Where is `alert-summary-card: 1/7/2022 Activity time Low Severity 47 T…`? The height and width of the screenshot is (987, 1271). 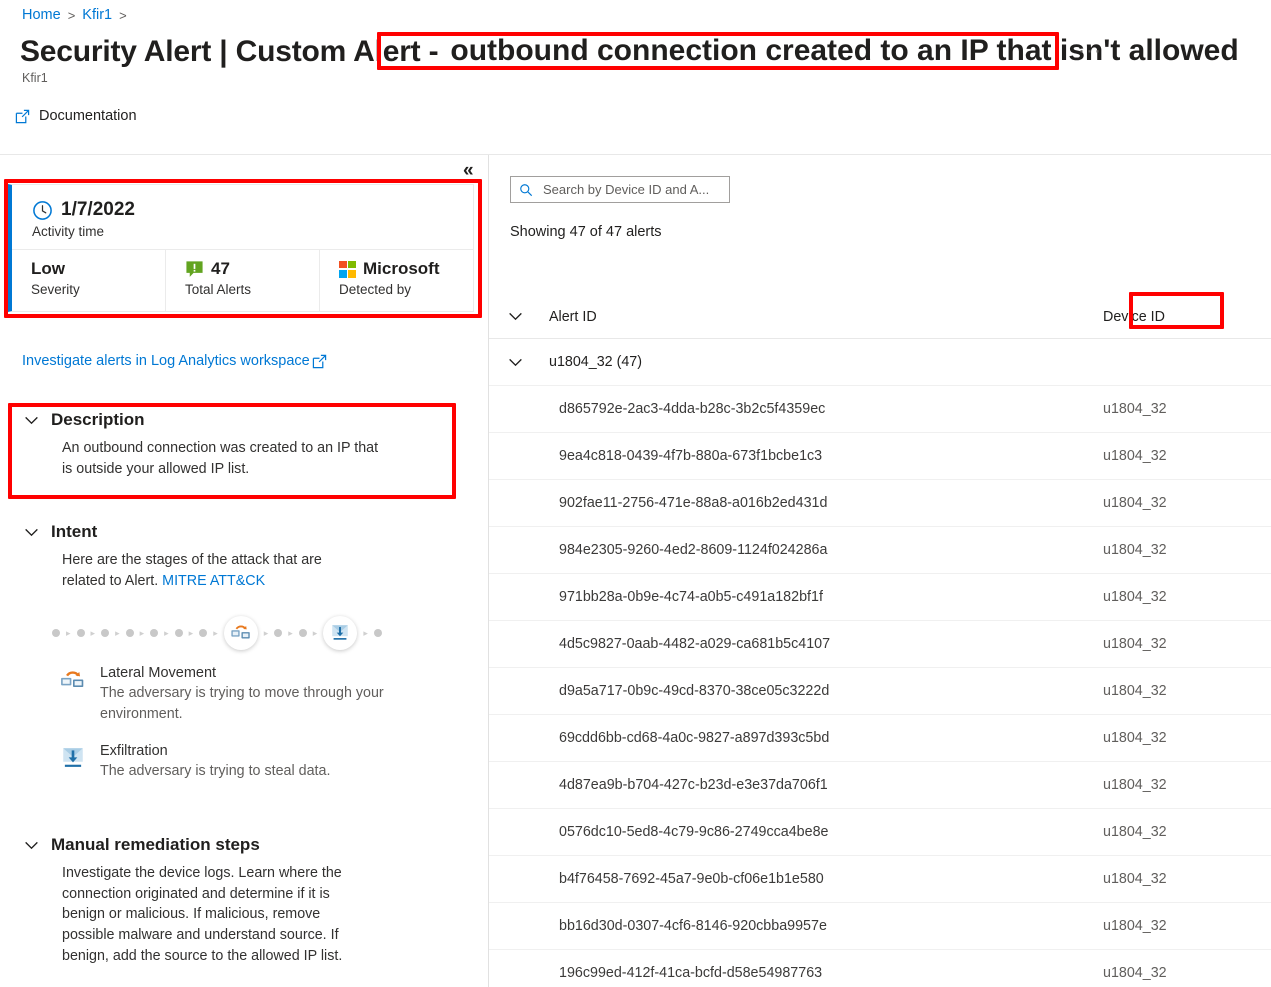
alert-summary-card: 1/7/2022 Activity time Low Severity 47 T… is located at coordinates (241, 248).